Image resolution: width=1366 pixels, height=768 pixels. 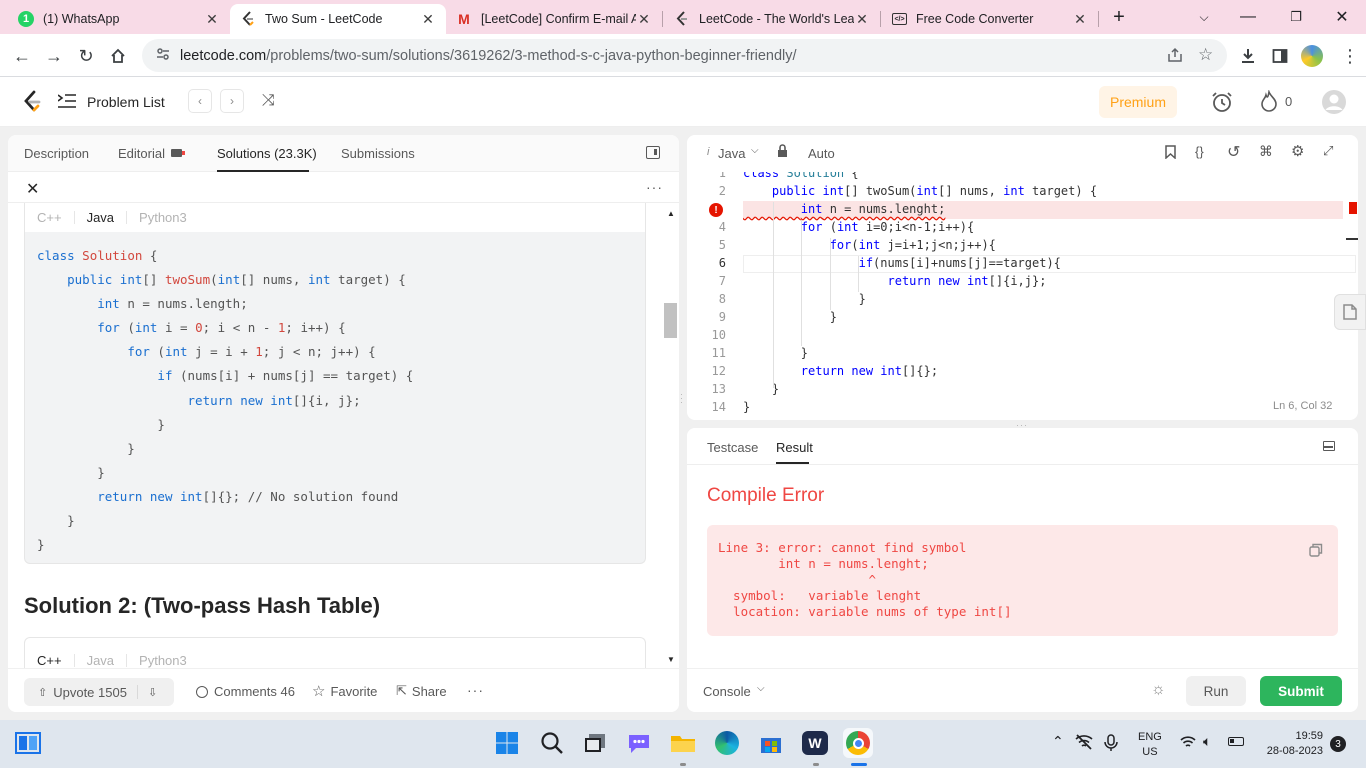 I want to click on tray-expand-icon: ⌃, so click(x=1058, y=741).